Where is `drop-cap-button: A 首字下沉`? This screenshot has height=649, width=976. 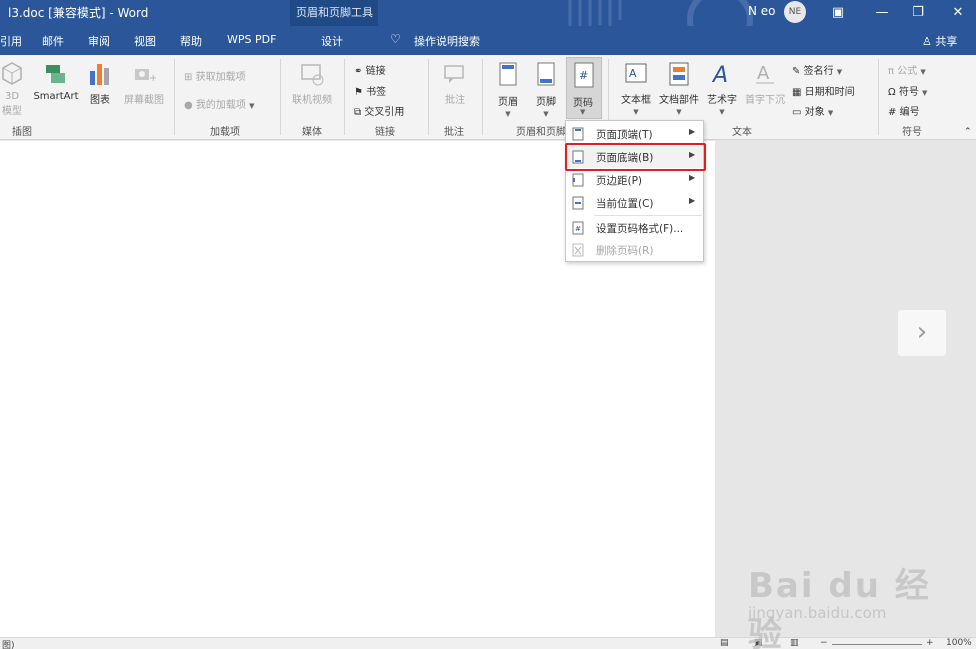 drop-cap-button: A 首字下沉 is located at coordinates (765, 83).